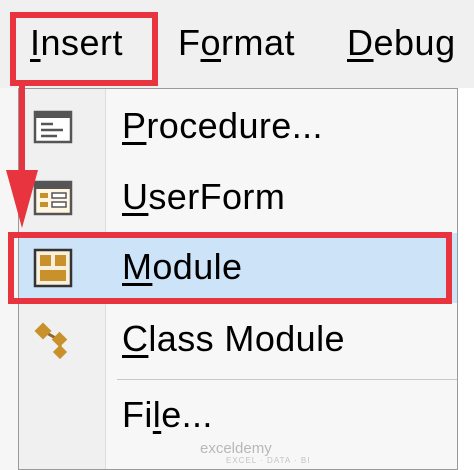 The image size is (474, 470). Describe the element at coordinates (53, 340) in the screenshot. I see `class-module-icon` at that location.